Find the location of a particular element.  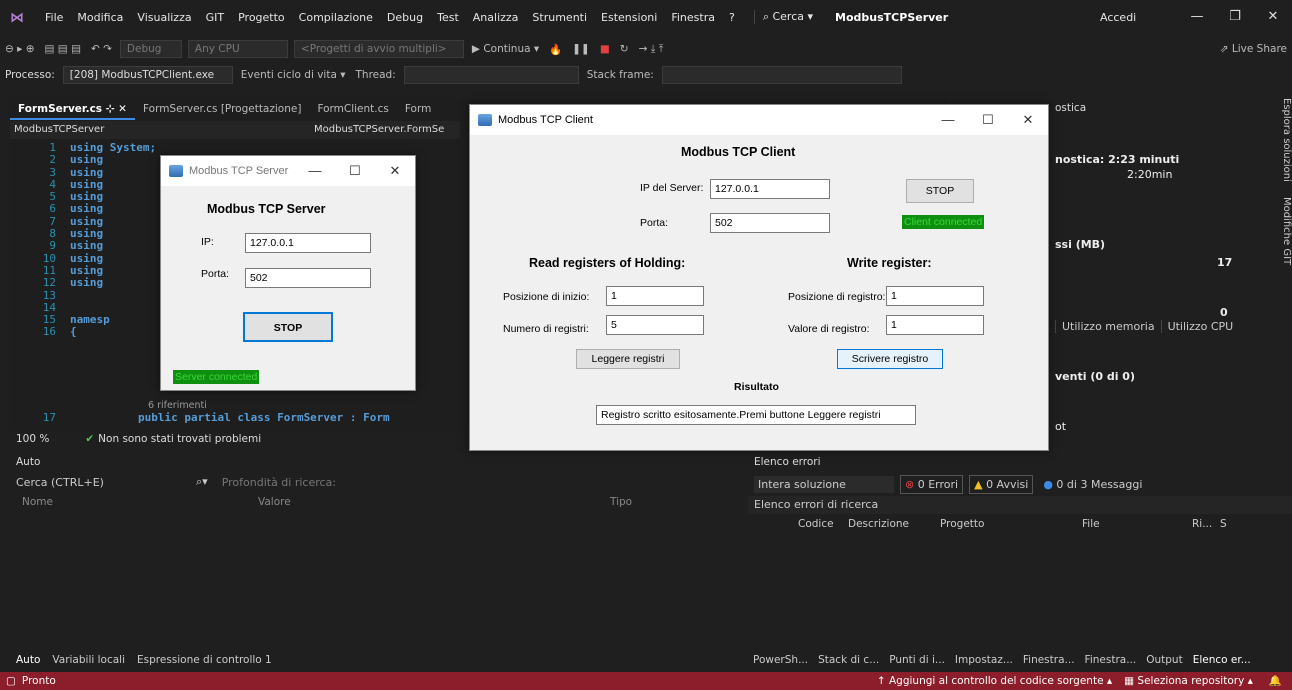

bell-icon: 🔔 is located at coordinates (1280, 681).